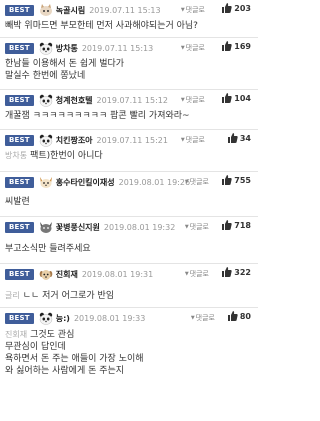 This screenshot has height=421, width=320. Describe the element at coordinates (97, 116) in the screenshot. I see `comment-body: 개꿀잼 ㅋㅋㅋㅋㅋㅋㅋㅋㅋ 팝콘 빨리 가져와라~` at that location.